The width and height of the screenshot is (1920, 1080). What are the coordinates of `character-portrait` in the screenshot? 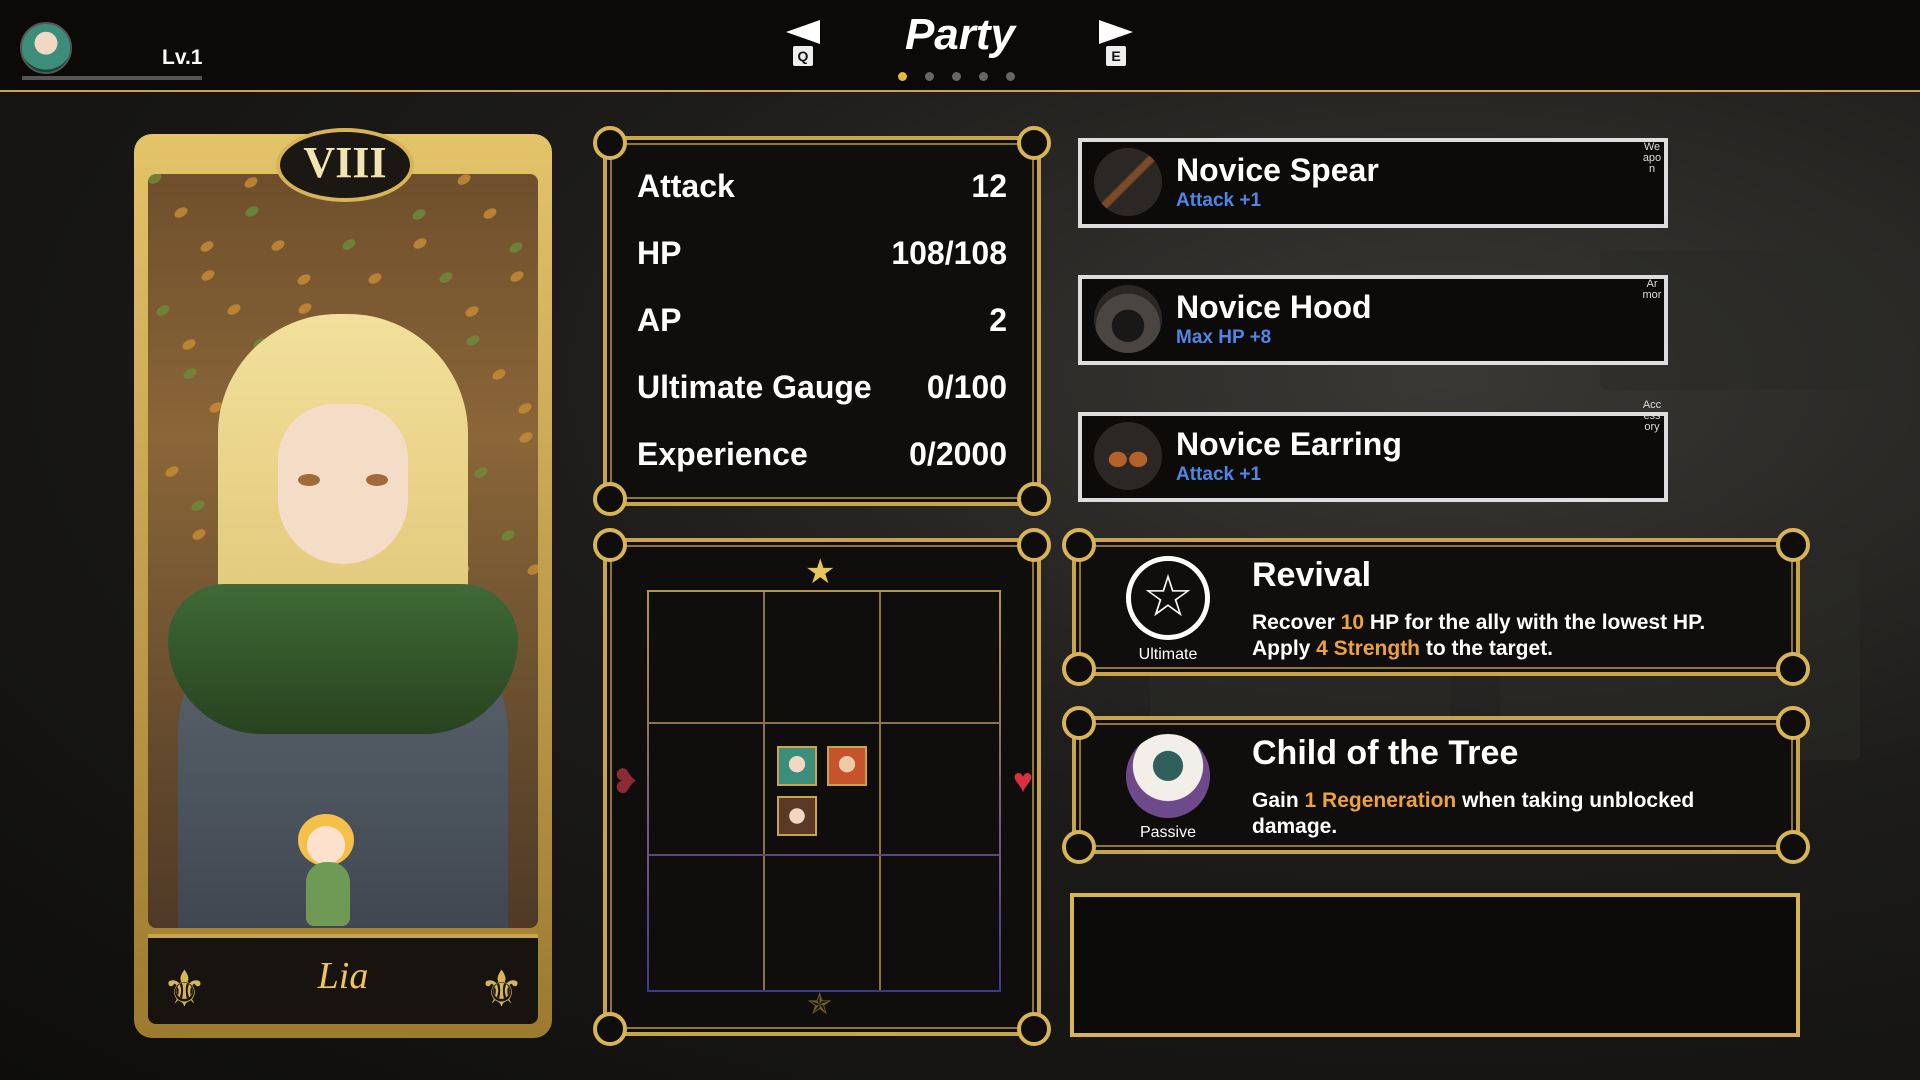 It's located at (343, 551).